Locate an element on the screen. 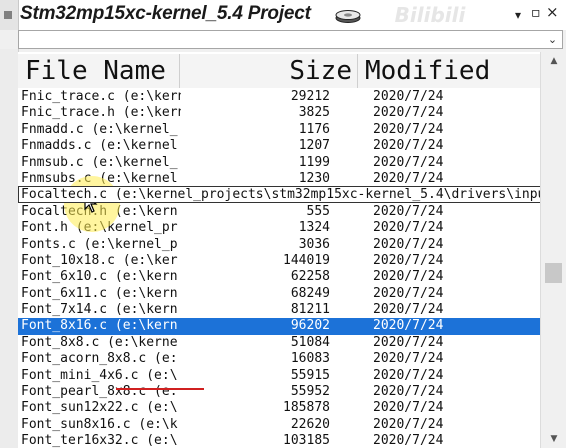  list-item: Font_6x10.c (e:\kern 62258 2020/7/24 is located at coordinates (279, 277).